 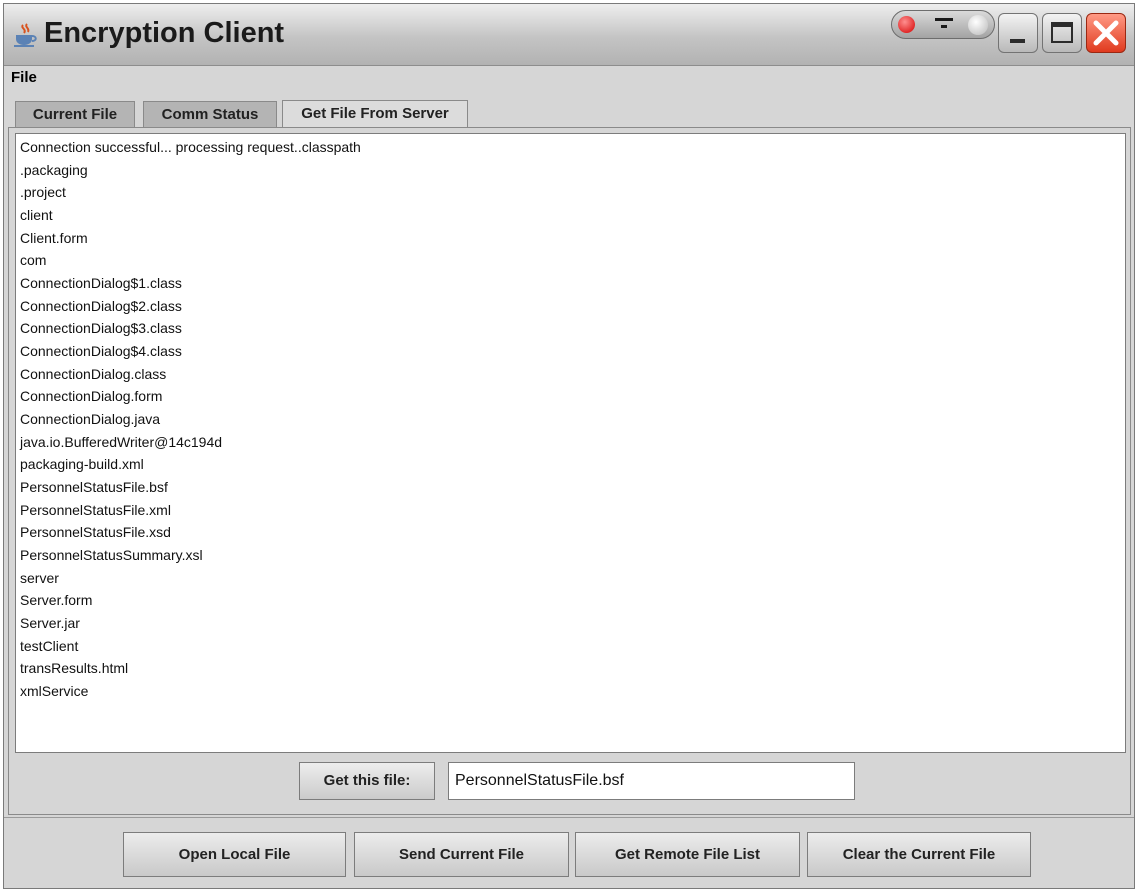 I want to click on shade-icon, so click(x=978, y=25).